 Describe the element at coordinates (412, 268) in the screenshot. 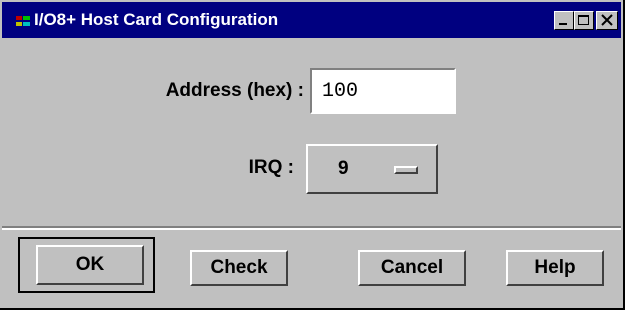

I see `cancel-button: Cancel` at that location.